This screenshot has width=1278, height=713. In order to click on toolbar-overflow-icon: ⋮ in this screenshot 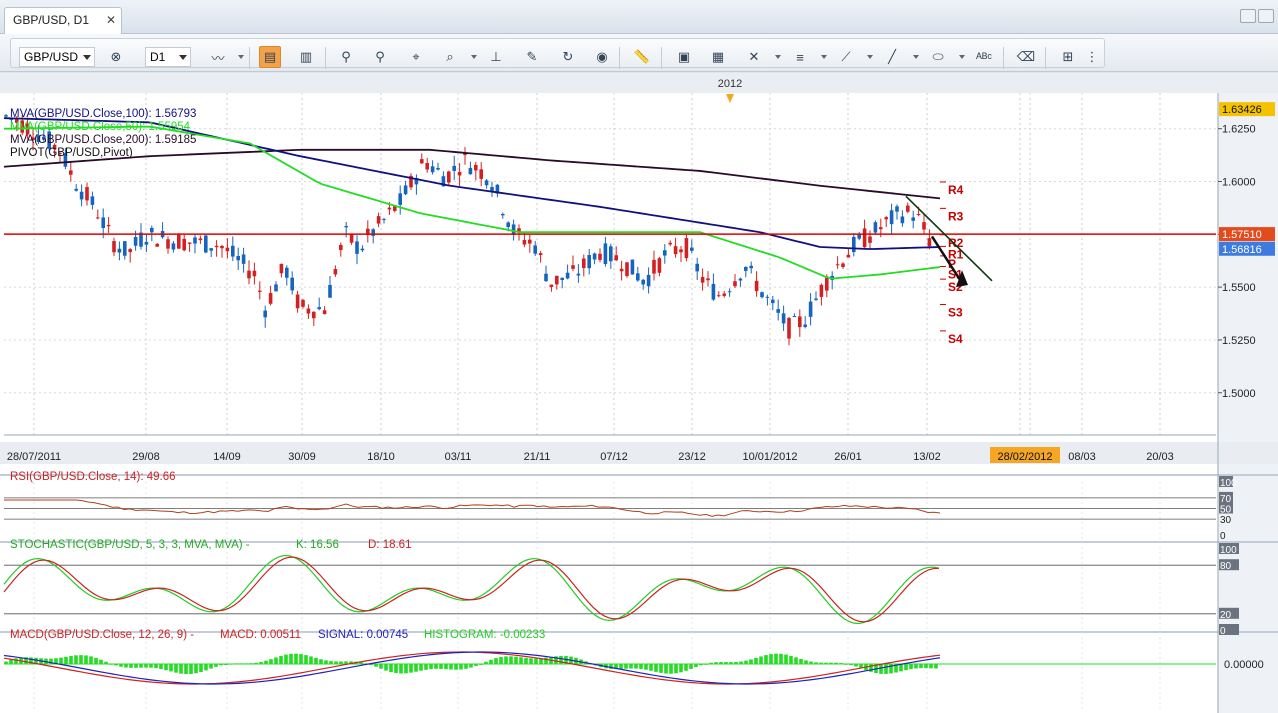, I will do `click(1092, 57)`.